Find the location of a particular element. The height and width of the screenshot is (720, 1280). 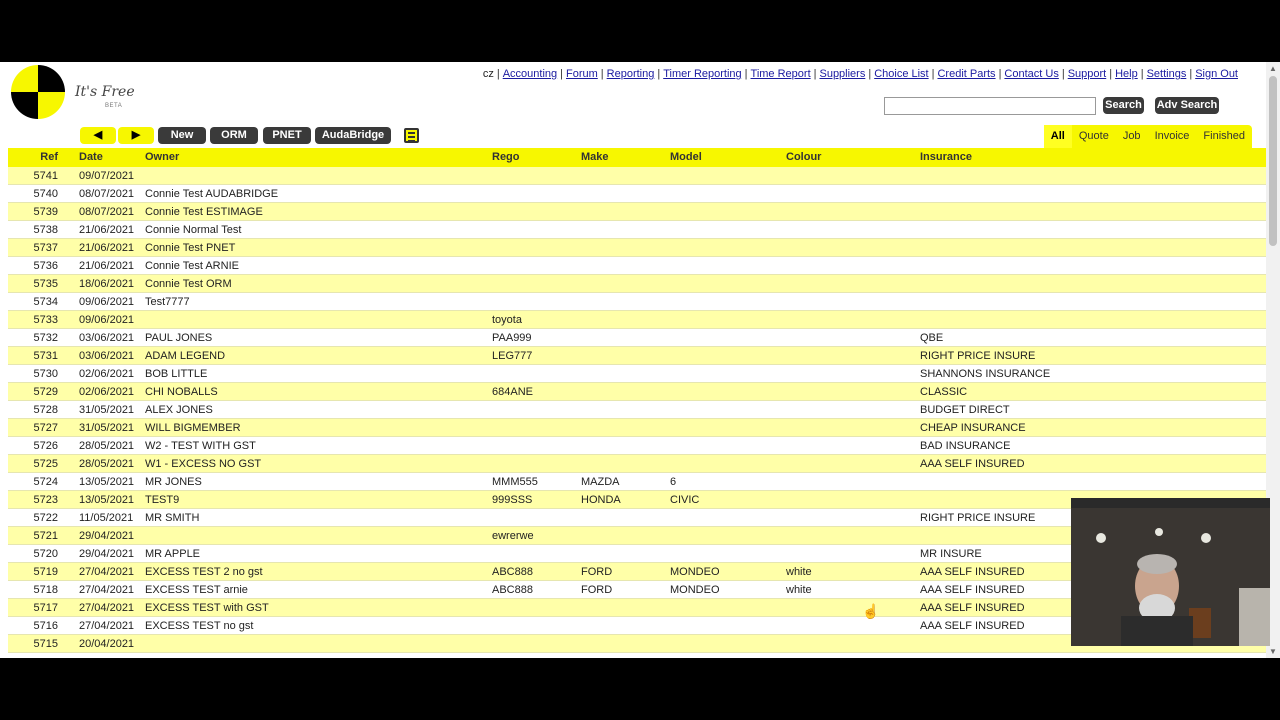

nav-link-help: Help is located at coordinates (1126, 74).